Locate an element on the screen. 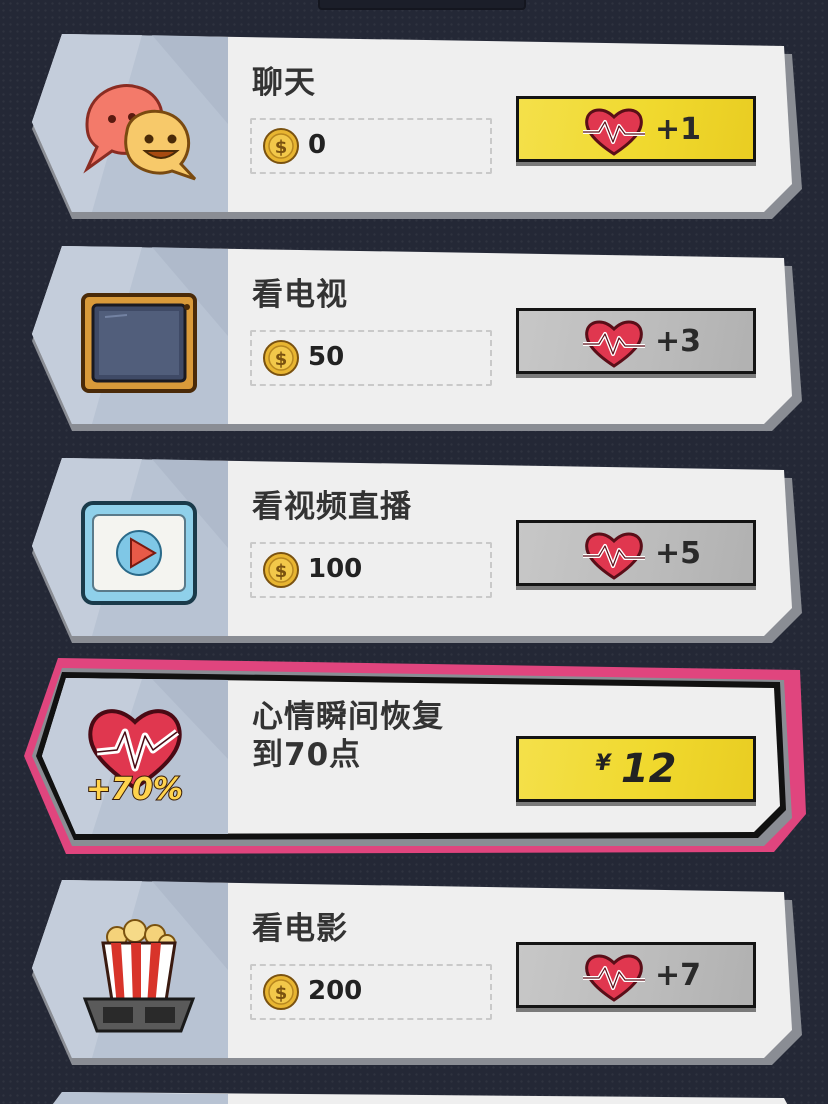  chat-bubbles-icon is located at coordinates (139, 131).